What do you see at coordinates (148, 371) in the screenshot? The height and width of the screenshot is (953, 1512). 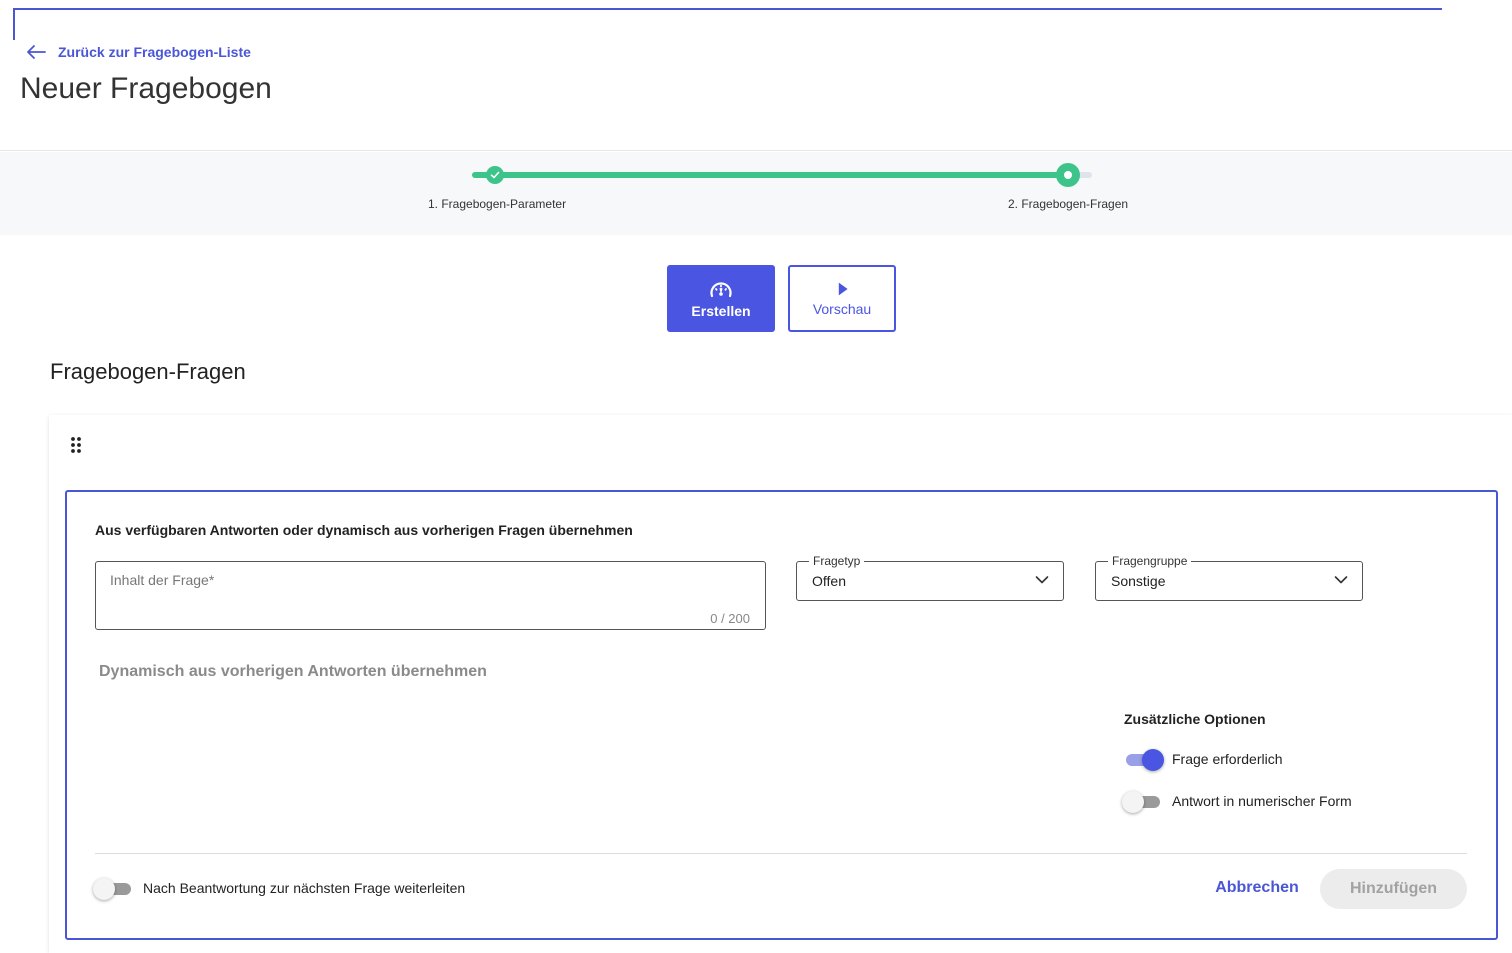 I see `section-title: Fragebogen-Fragen` at bounding box center [148, 371].